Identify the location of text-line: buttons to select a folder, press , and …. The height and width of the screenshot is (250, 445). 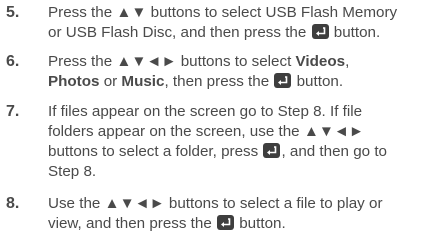
(217, 151).